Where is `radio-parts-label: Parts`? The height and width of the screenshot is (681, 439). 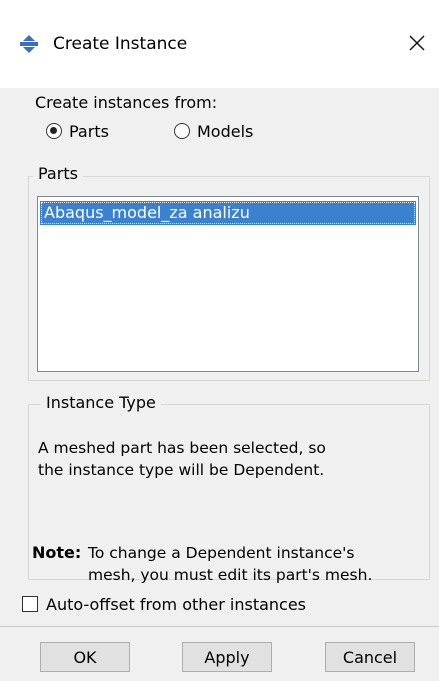
radio-parts-label: Parts is located at coordinates (89, 131).